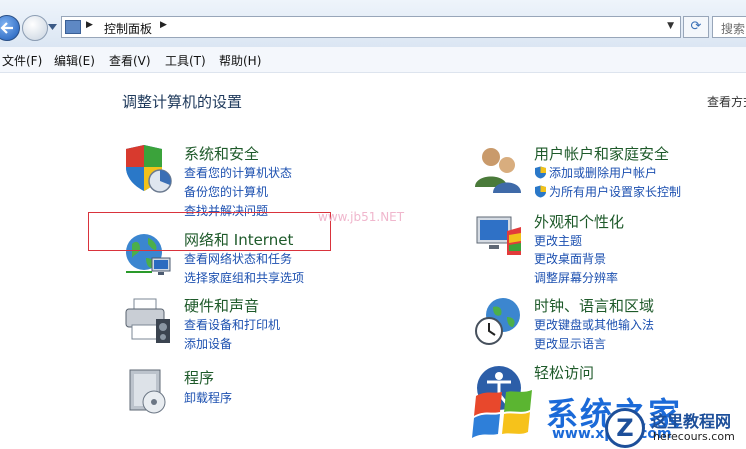  What do you see at coordinates (209, 231) in the screenshot?
I see `highlight-rectangle` at bounding box center [209, 231].